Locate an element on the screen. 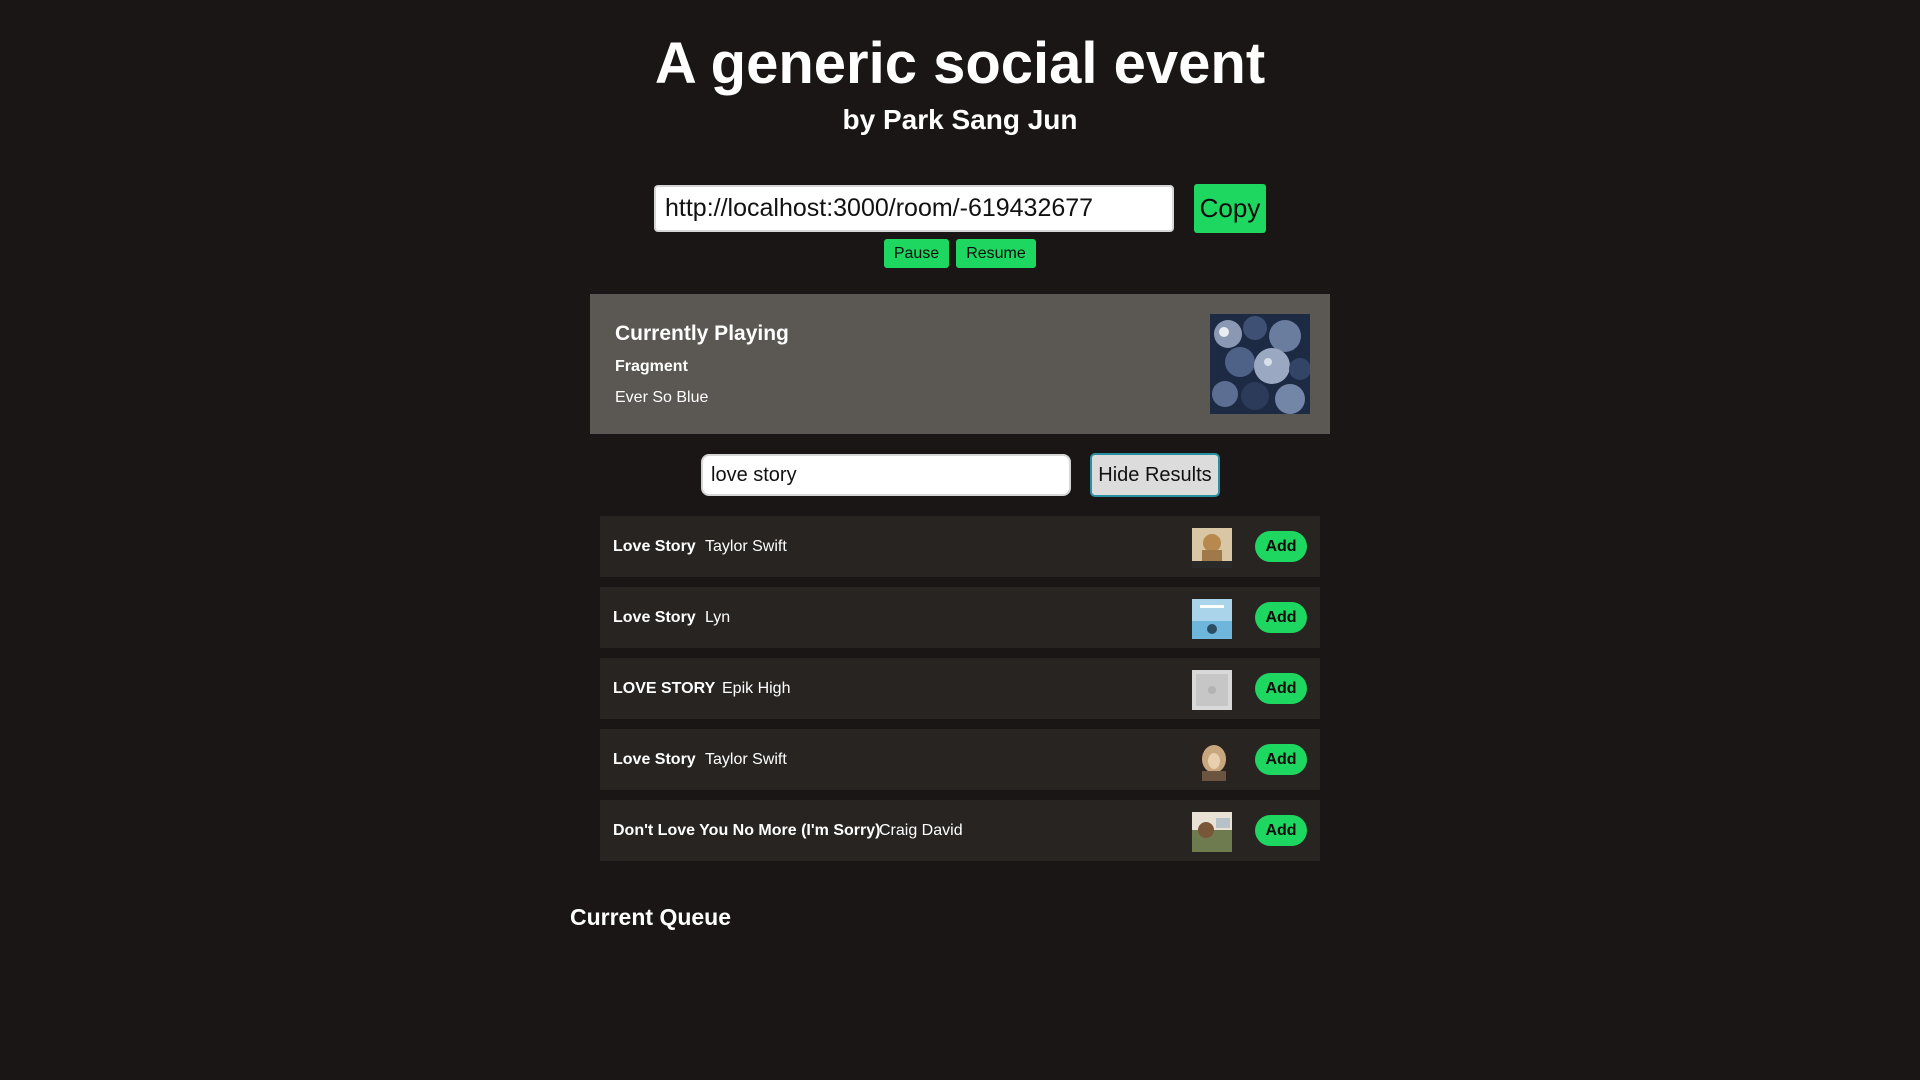 Image resolution: width=1920 pixels, height=1080 pixels. page-subtitle: by Park Sang Jun is located at coordinates (960, 119).